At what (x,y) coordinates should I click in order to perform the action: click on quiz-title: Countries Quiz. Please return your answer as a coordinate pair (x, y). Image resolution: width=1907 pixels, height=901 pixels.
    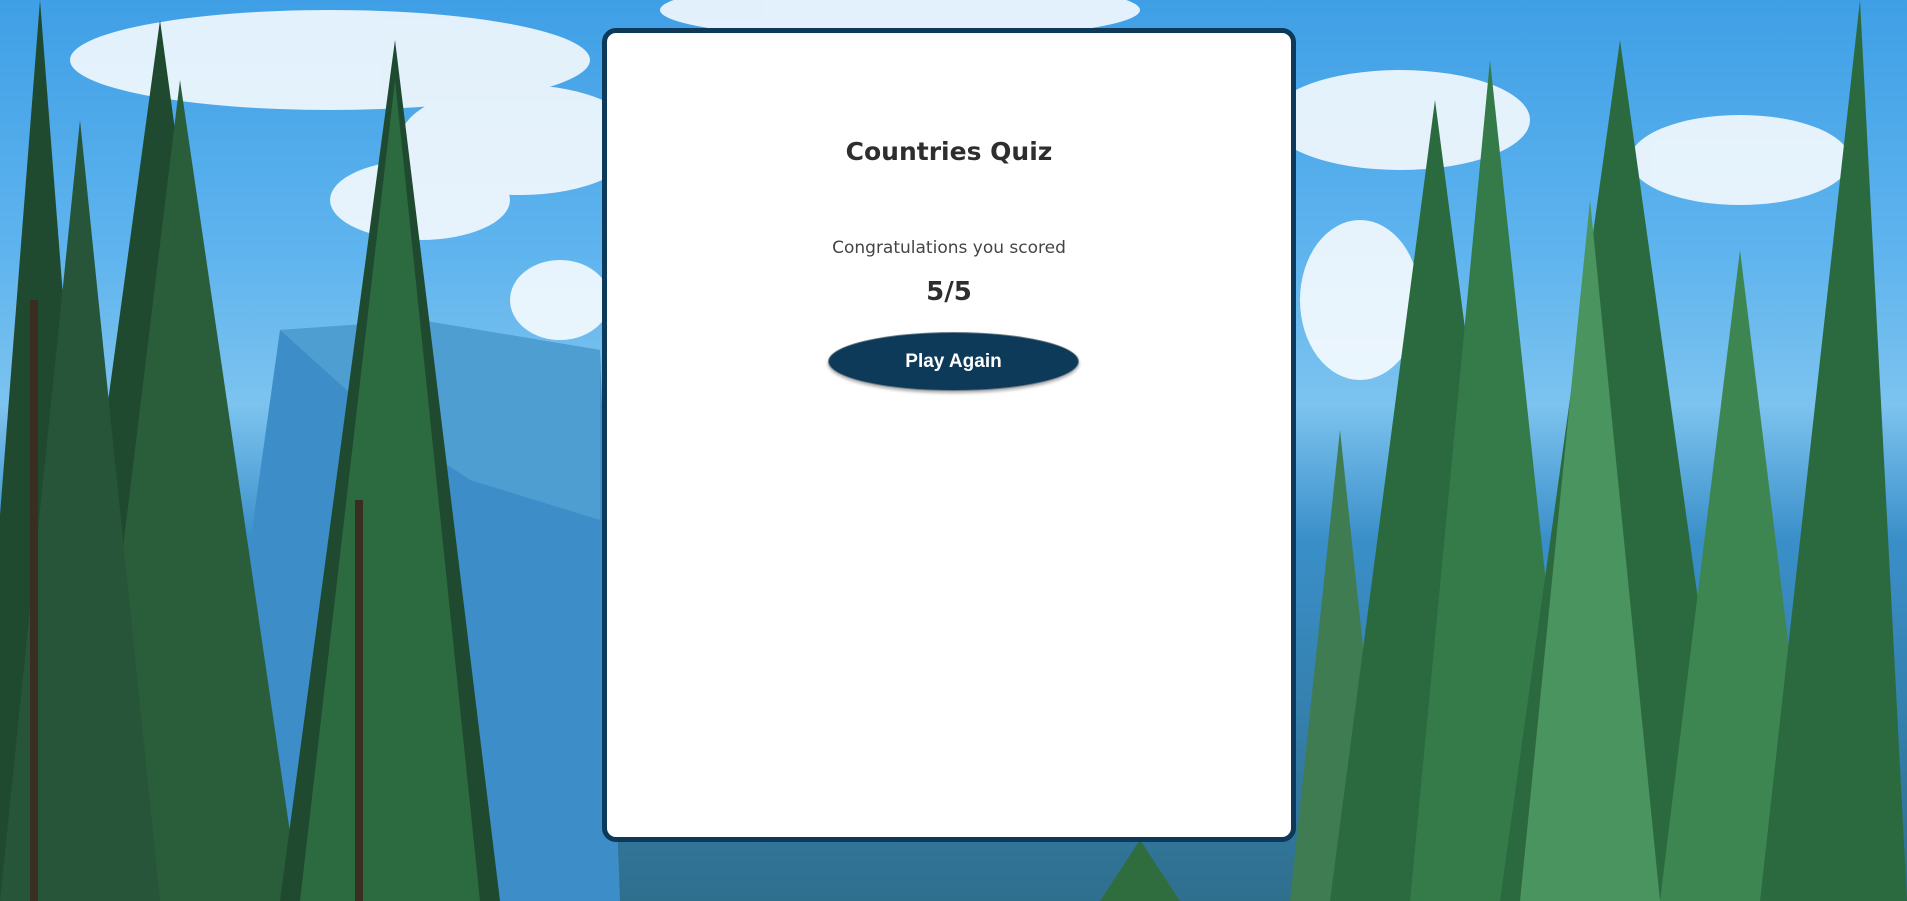
    Looking at the image, I should click on (949, 151).